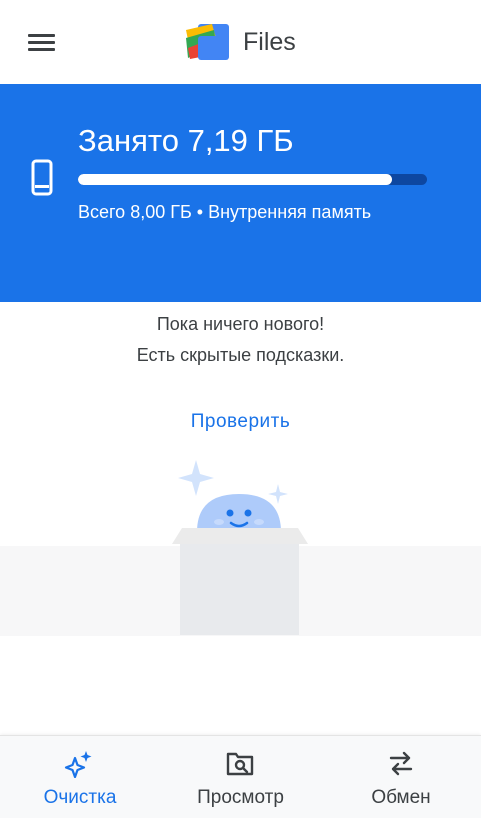 The width and height of the screenshot is (481, 818). I want to click on swap-arrows-icon, so click(401, 763).